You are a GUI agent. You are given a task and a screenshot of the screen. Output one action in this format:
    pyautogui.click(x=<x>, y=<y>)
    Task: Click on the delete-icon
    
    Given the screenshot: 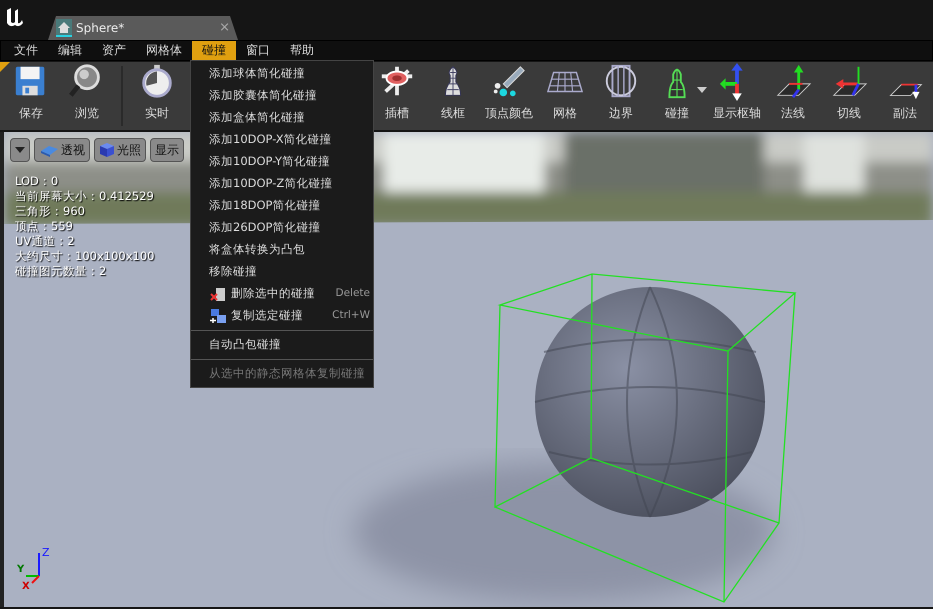 What is the action you would take?
    pyautogui.click(x=218, y=294)
    